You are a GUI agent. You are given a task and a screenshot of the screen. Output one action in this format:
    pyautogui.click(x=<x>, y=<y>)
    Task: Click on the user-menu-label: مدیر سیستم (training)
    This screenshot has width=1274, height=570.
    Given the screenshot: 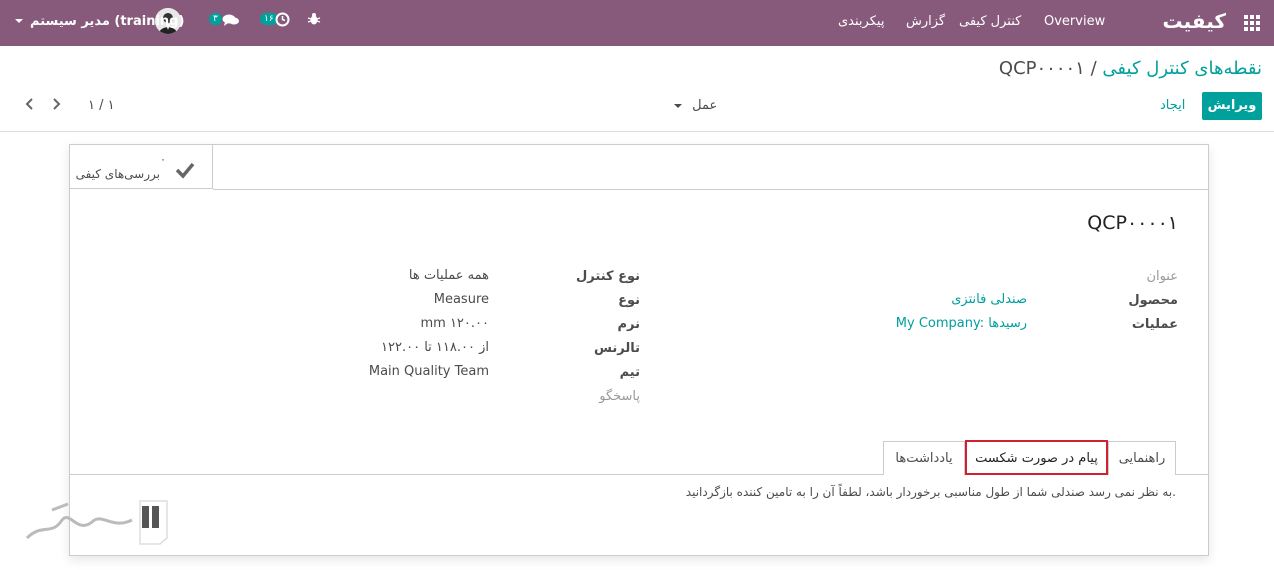 What is the action you would take?
    pyautogui.click(x=107, y=21)
    